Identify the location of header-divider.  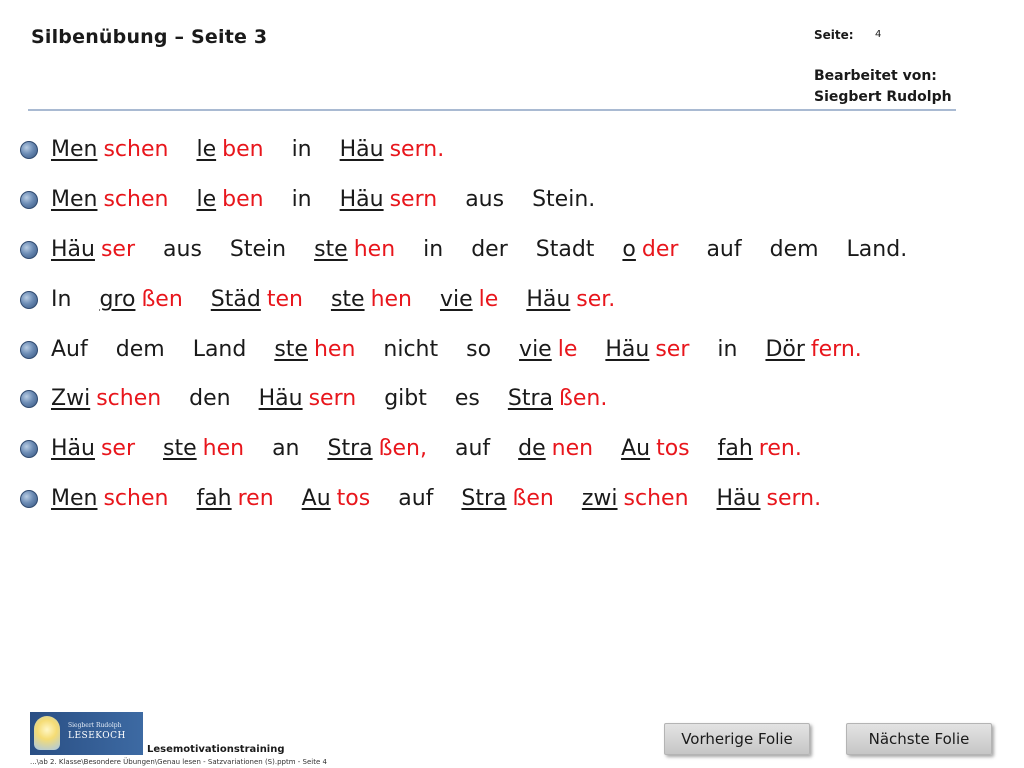
(492, 110).